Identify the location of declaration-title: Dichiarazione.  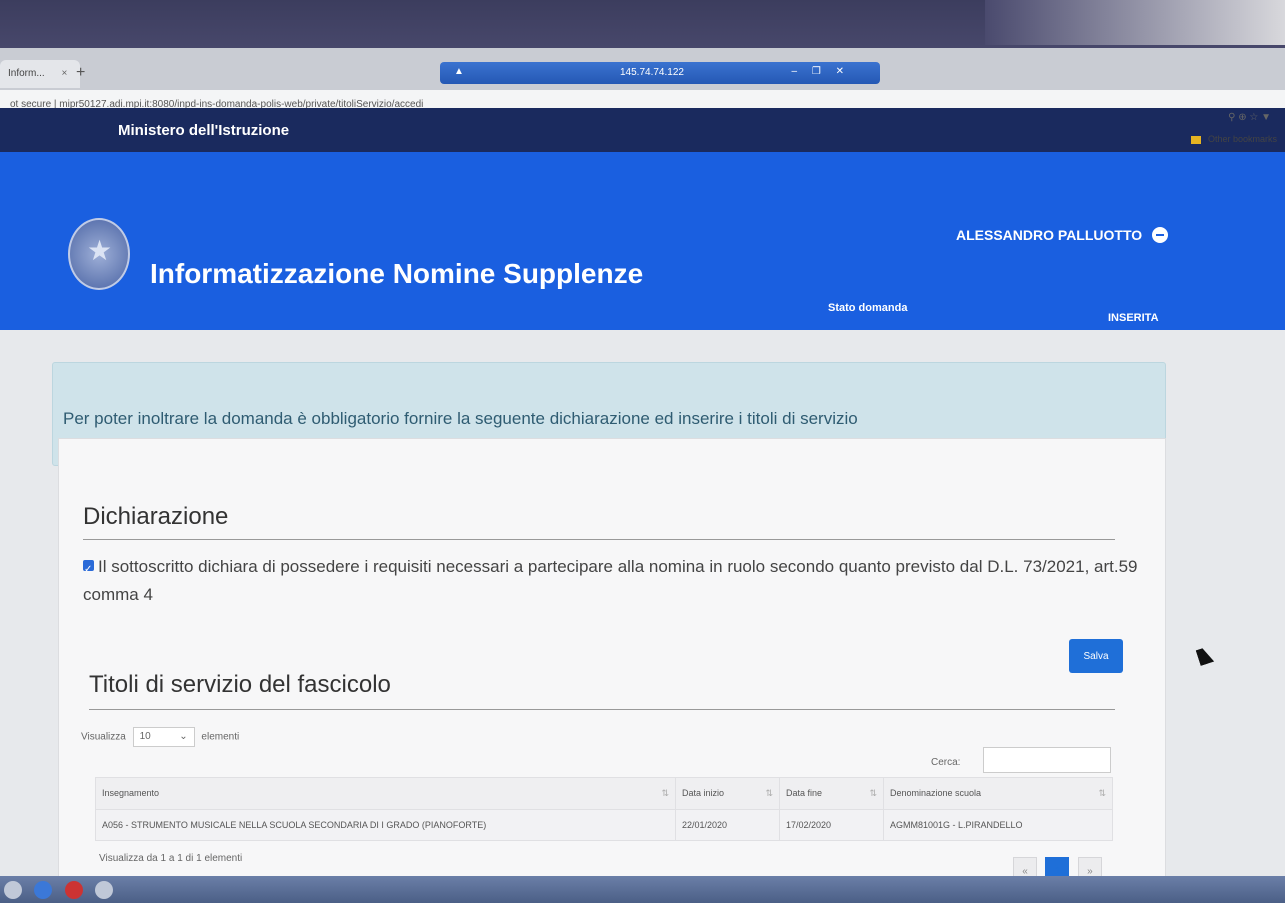
(156, 516).